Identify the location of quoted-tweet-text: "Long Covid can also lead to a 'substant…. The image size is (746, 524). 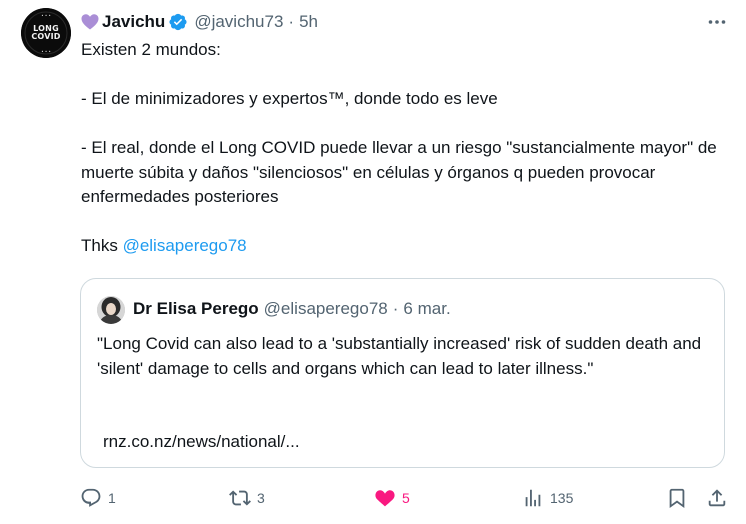
(399, 356).